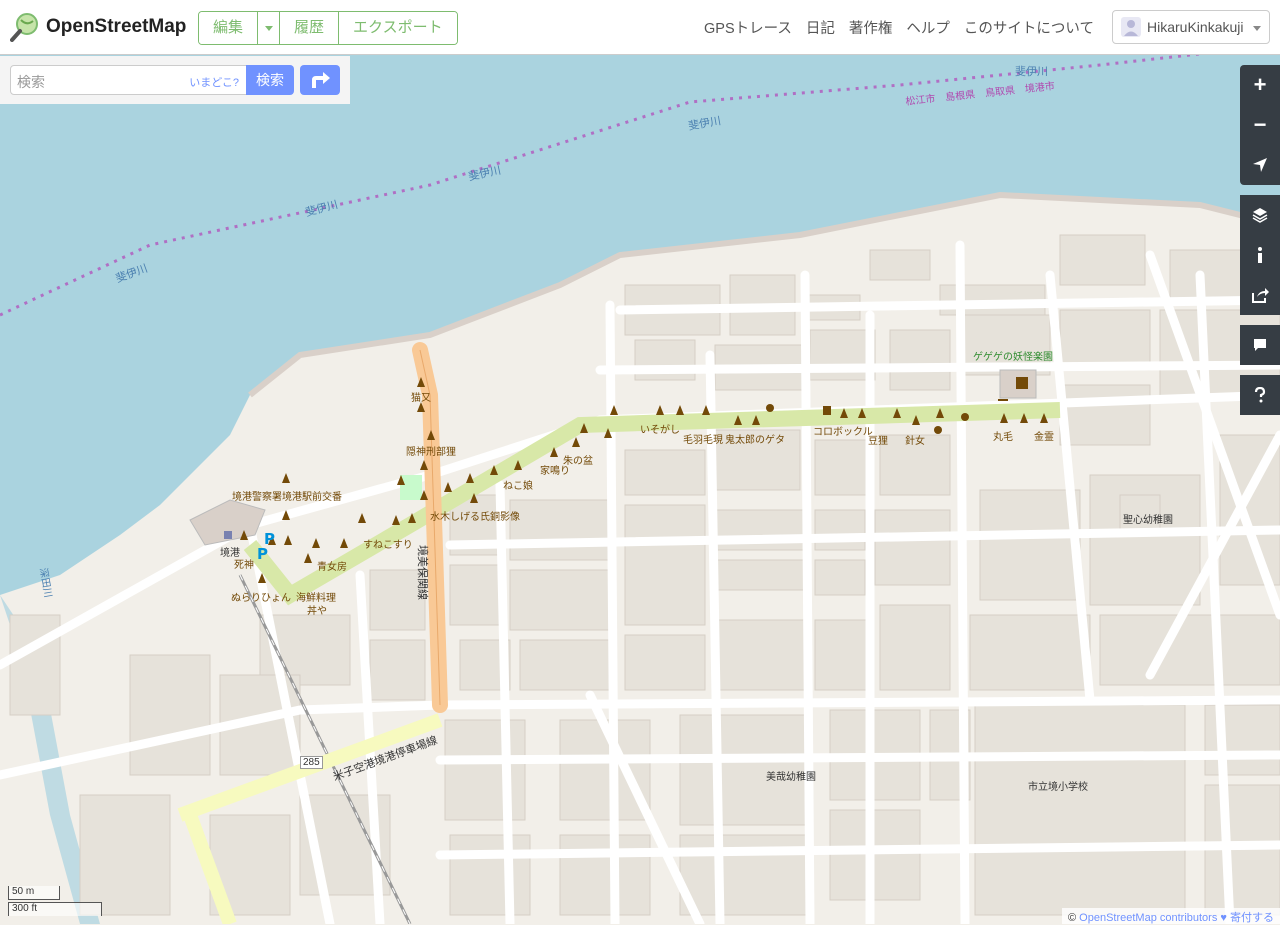 Image resolution: width=1280 pixels, height=925 pixels. I want to click on poi-label: 毛羽毛現, so click(703, 440).